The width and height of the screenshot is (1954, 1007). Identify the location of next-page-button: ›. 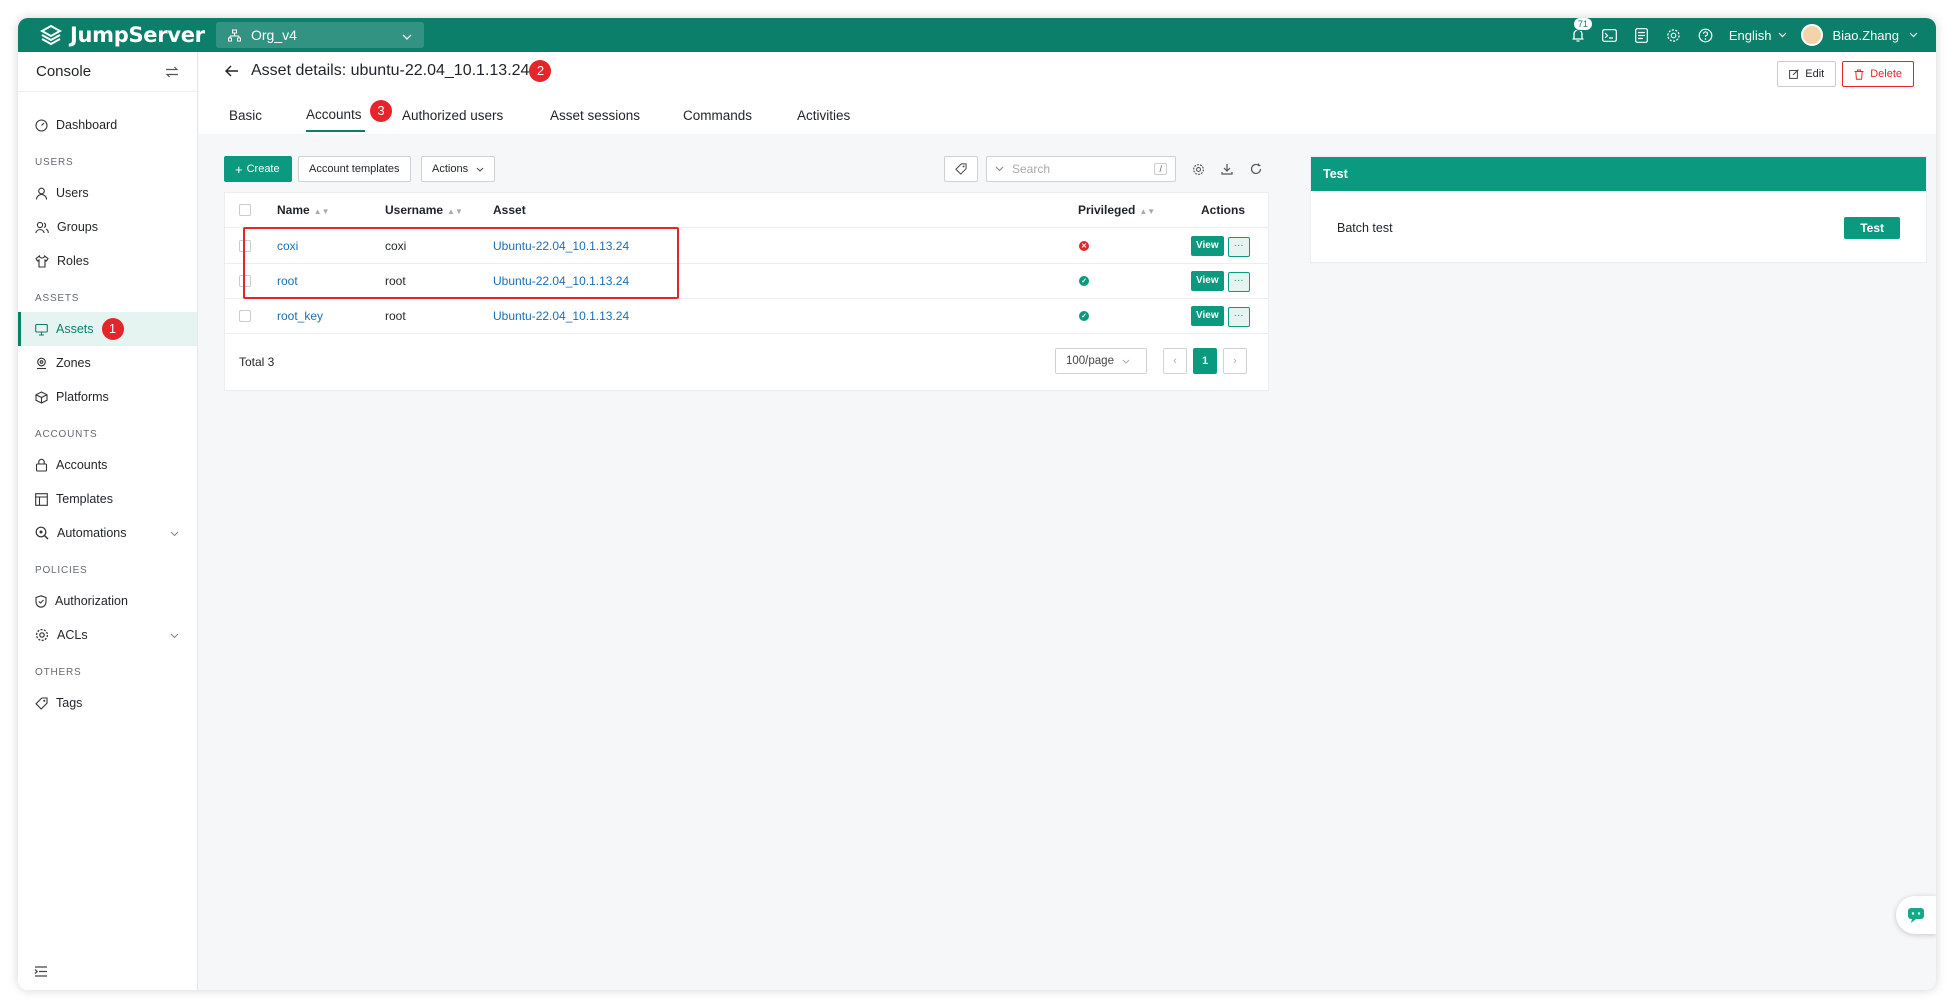
(1235, 361).